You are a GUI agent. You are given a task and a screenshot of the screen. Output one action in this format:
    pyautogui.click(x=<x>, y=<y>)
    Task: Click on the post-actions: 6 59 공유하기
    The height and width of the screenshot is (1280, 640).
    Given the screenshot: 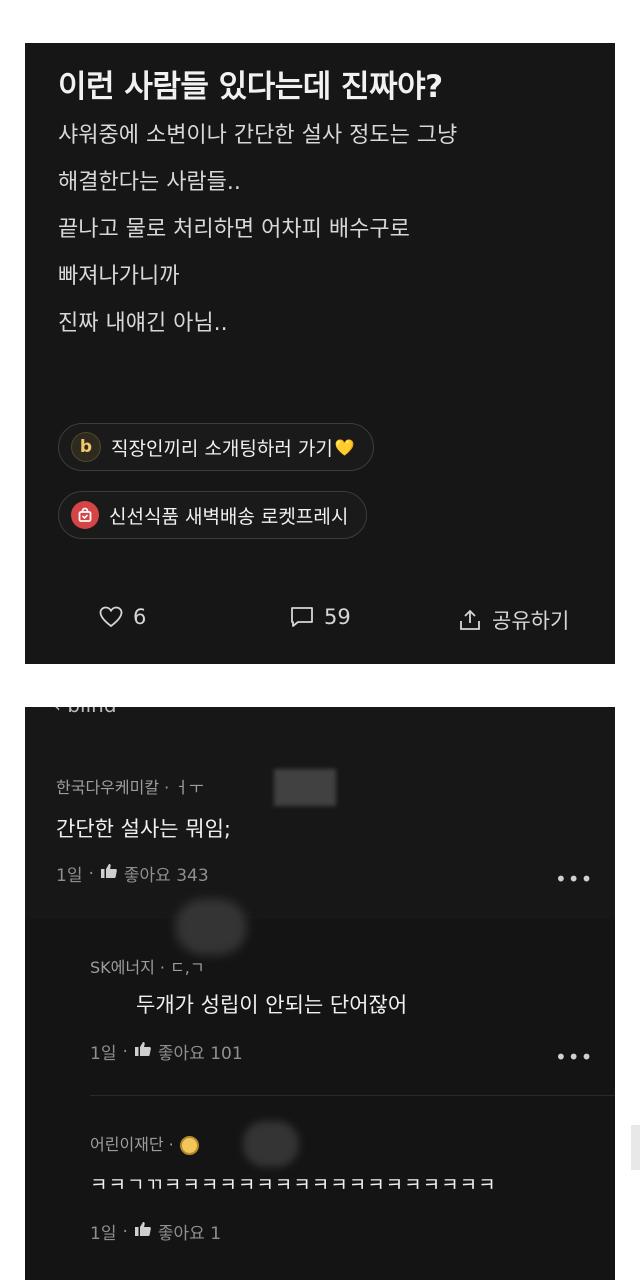 What is the action you would take?
    pyautogui.click(x=320, y=623)
    